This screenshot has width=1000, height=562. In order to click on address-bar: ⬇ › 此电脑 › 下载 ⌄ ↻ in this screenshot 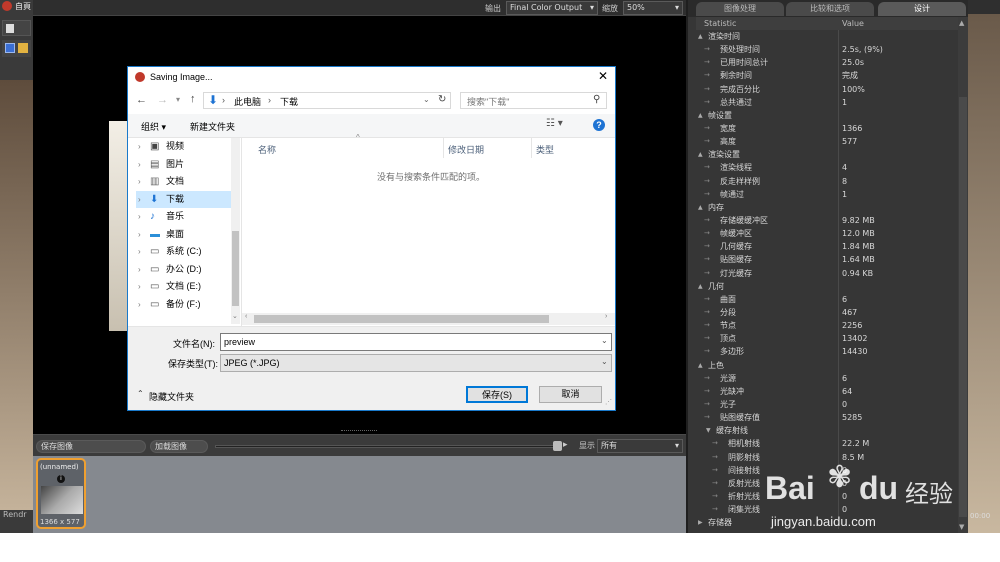, I will do `click(327, 100)`.